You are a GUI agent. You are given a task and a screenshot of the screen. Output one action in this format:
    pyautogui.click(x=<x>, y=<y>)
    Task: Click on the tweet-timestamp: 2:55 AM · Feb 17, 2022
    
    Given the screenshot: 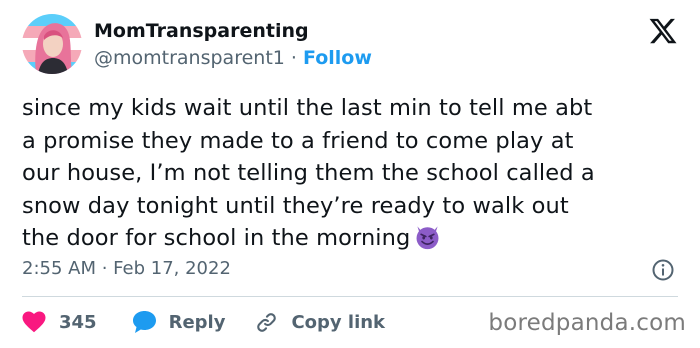 What is the action you would take?
    pyautogui.click(x=126, y=268)
    